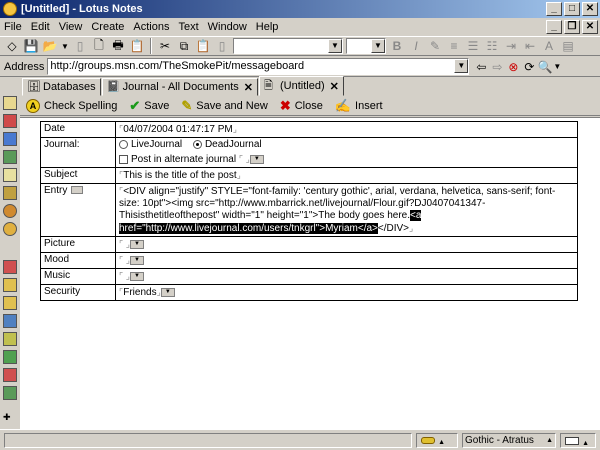  I want to click on open-folder-icon: 📂, so click(50, 46).